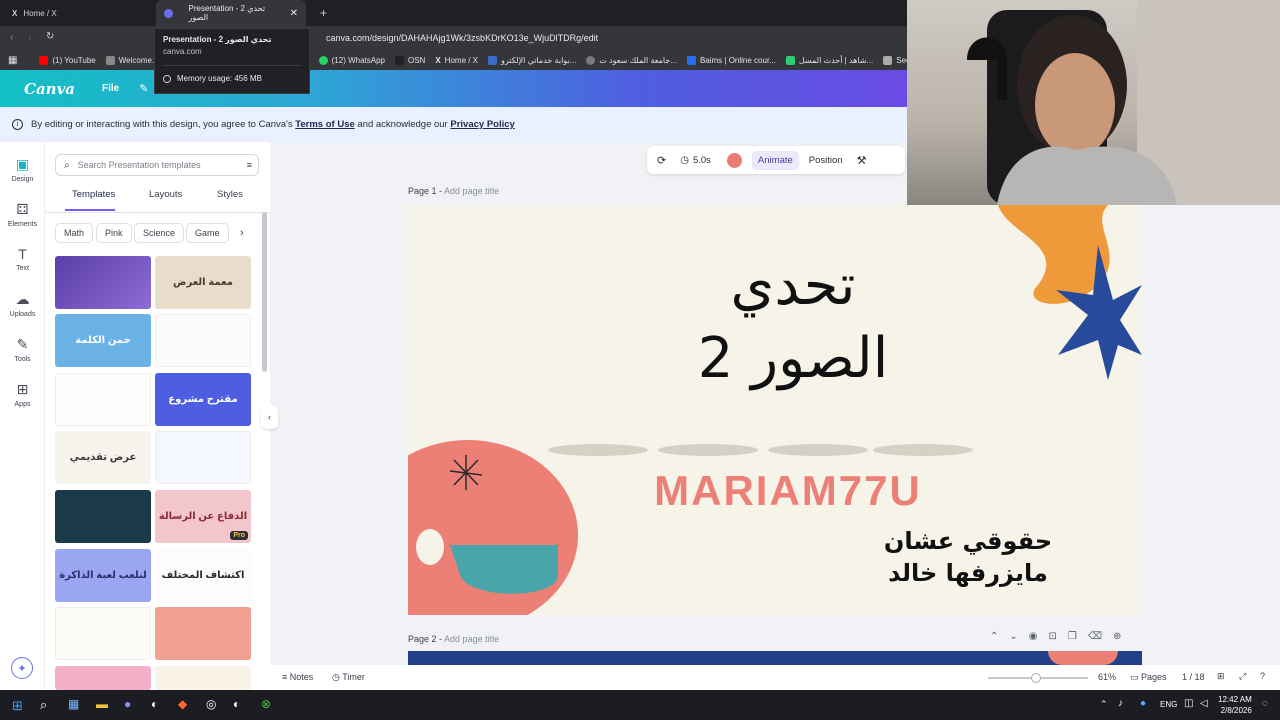  What do you see at coordinates (351, 60) in the screenshot?
I see `bookmark-whatsapp: (12) WhatsApp` at bounding box center [351, 60].